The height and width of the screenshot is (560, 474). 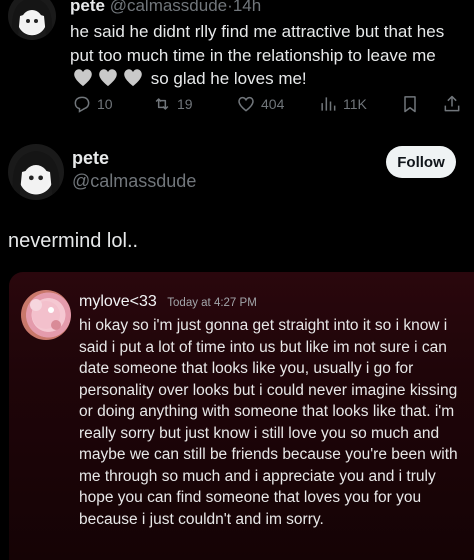 I want to click on like-count: 404, so click(x=273, y=104).